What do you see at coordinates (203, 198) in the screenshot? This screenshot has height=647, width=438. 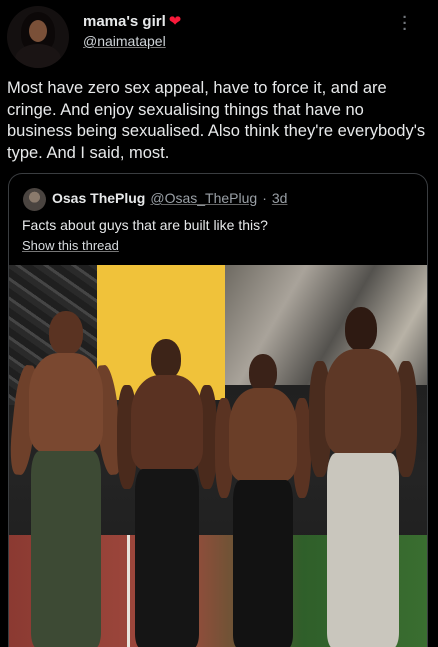 I see `quoted-handle: @Osas_ThePlug` at bounding box center [203, 198].